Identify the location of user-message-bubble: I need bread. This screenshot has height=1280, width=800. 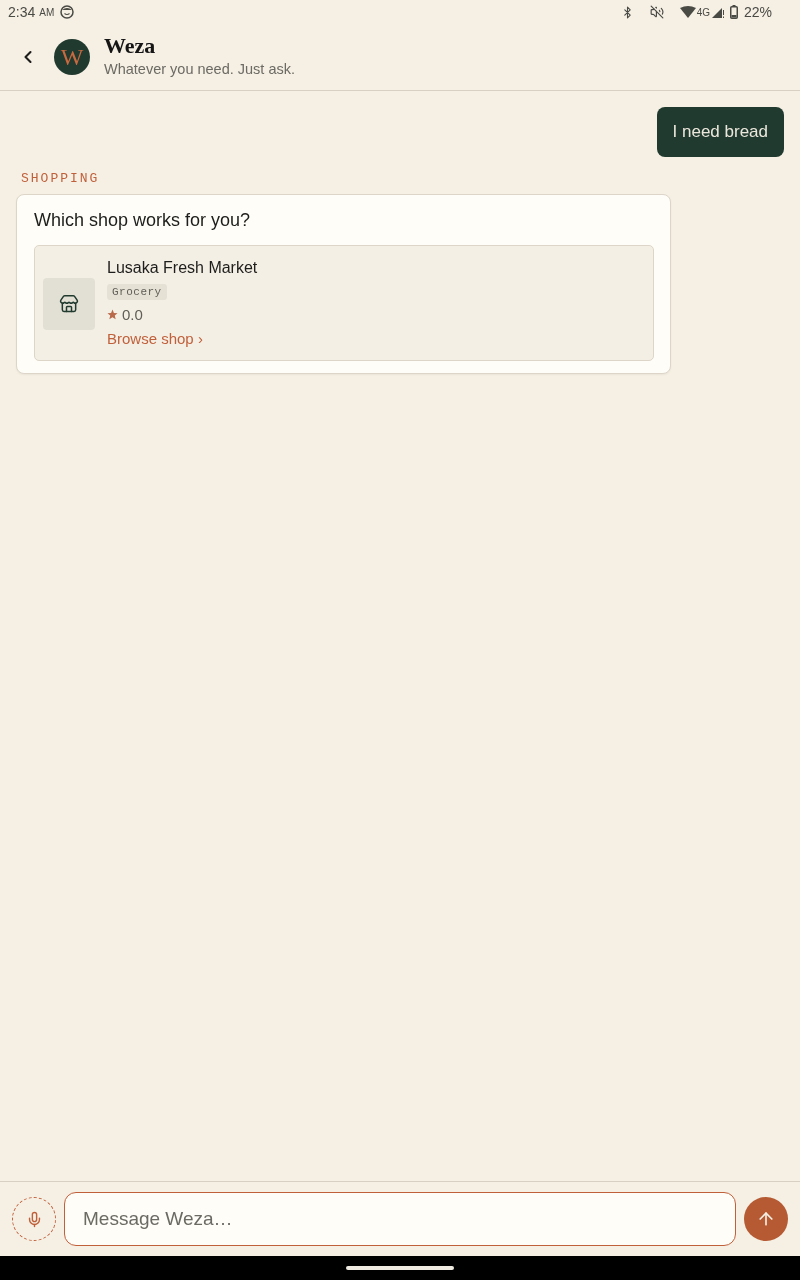
(720, 132).